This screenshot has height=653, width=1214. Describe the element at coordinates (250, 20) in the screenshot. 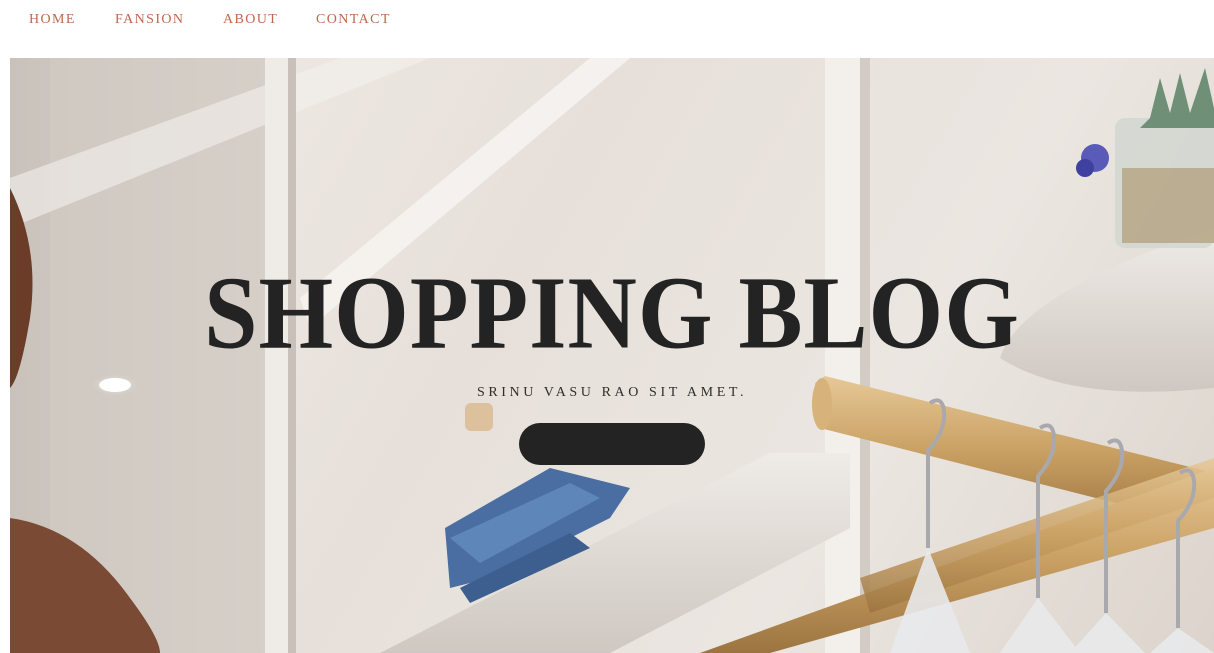

I see `nav-item-about: ABOUT` at that location.